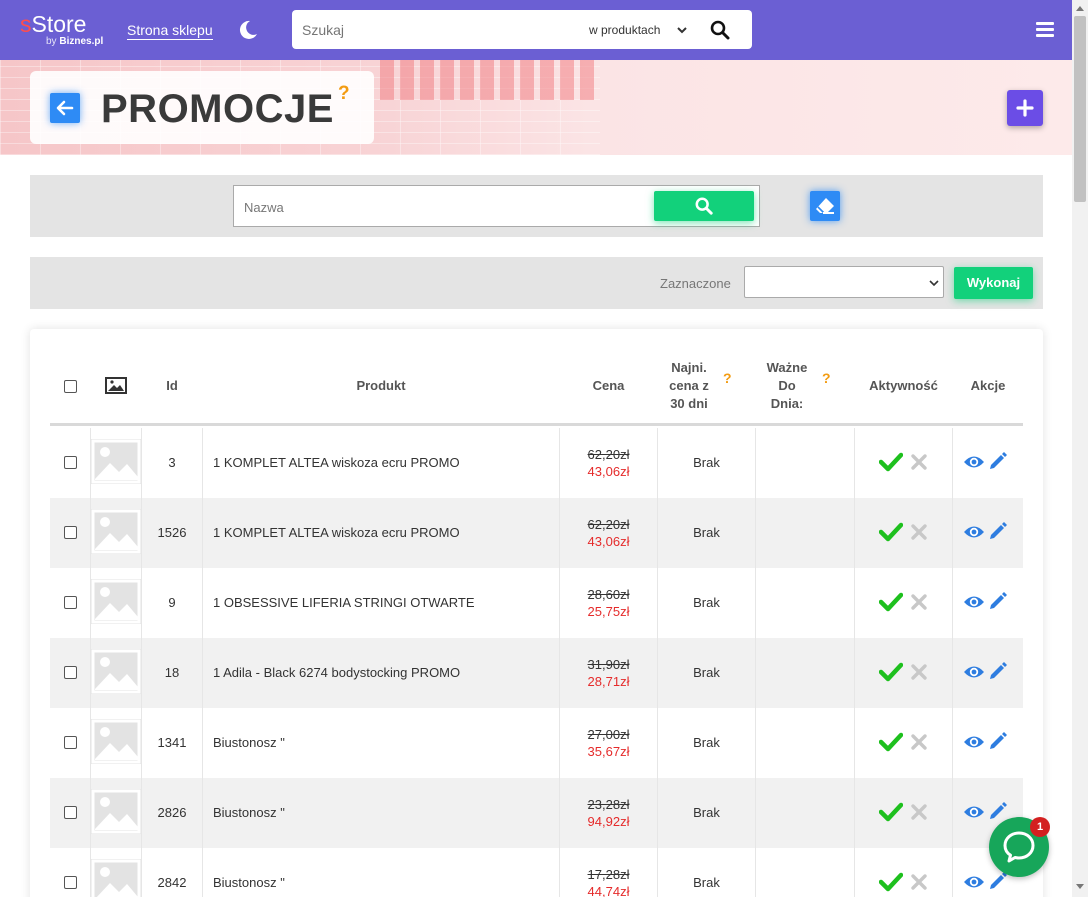 Image resolution: width=1088 pixels, height=897 pixels. I want to click on clear-filter-button, so click(825, 206).